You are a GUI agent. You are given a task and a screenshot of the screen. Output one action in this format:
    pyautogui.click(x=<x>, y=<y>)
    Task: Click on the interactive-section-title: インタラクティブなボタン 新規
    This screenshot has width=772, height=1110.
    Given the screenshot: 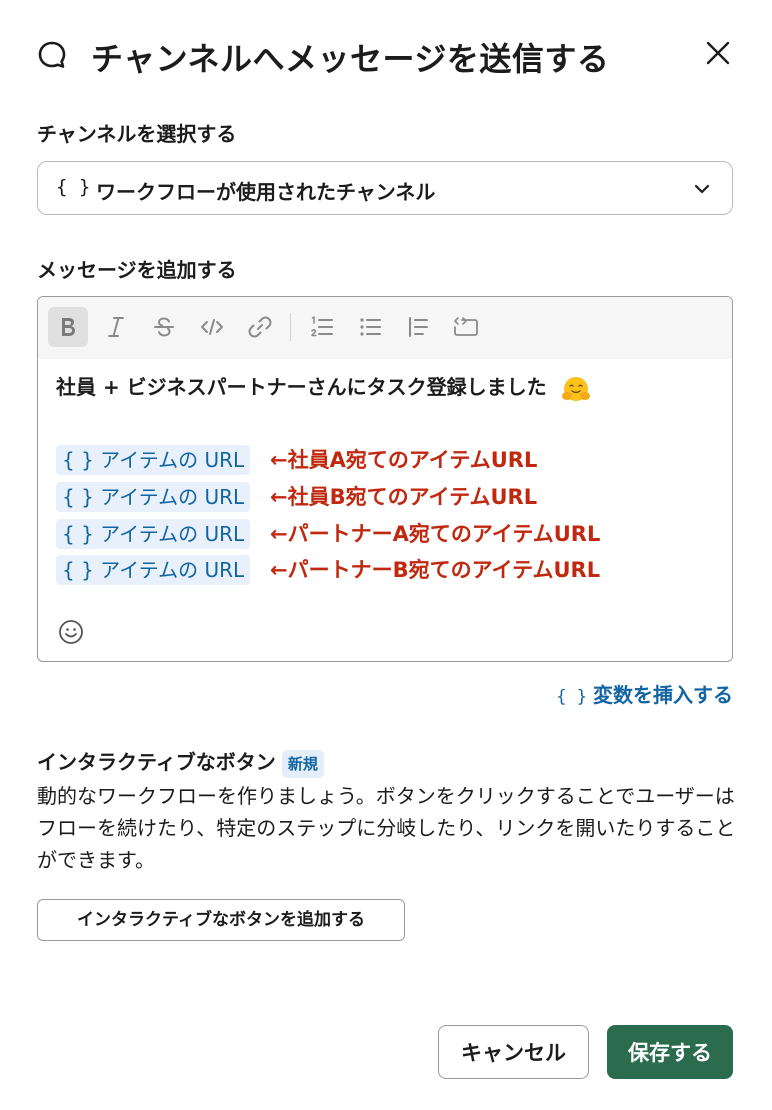 What is the action you would take?
    pyautogui.click(x=180, y=762)
    